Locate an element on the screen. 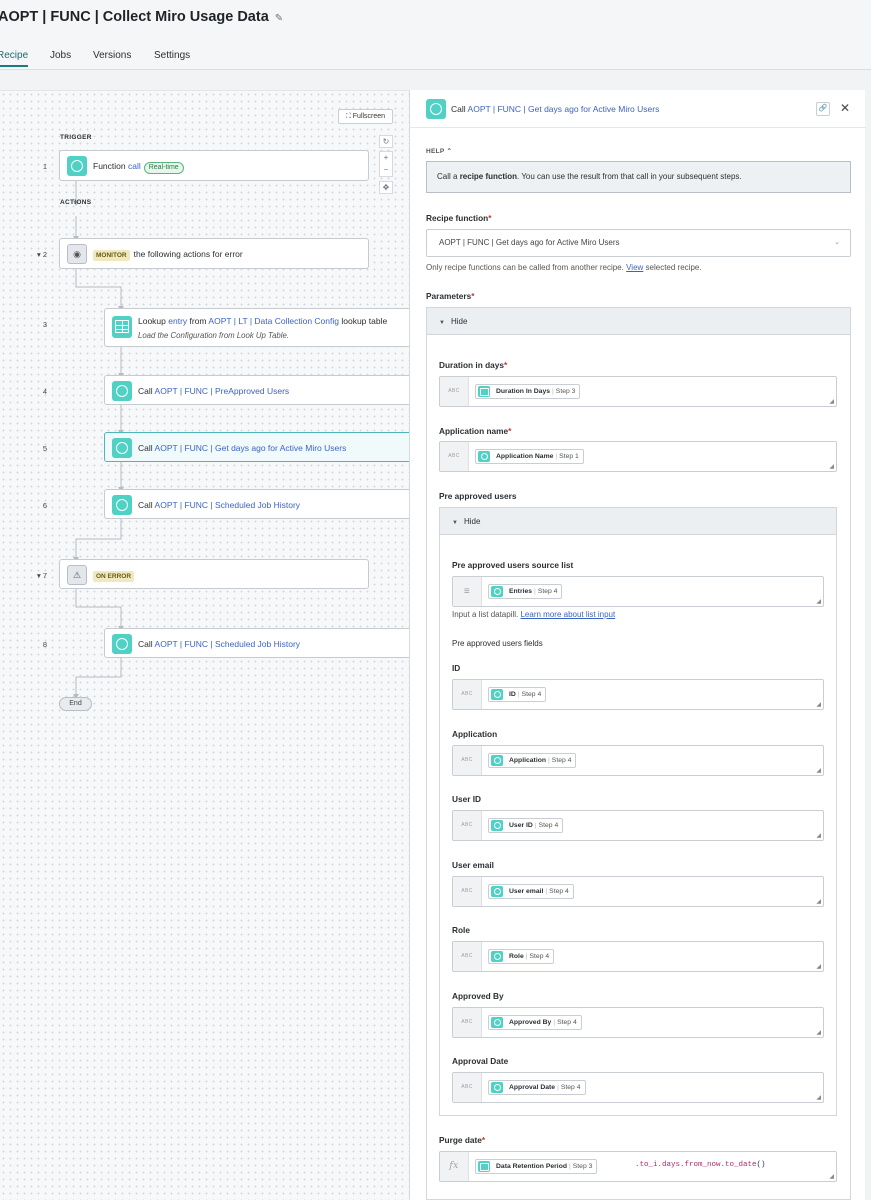 The width and height of the screenshot is (871, 1200). role-input: ABC Role | Step 4 ◢ is located at coordinates (638, 956).